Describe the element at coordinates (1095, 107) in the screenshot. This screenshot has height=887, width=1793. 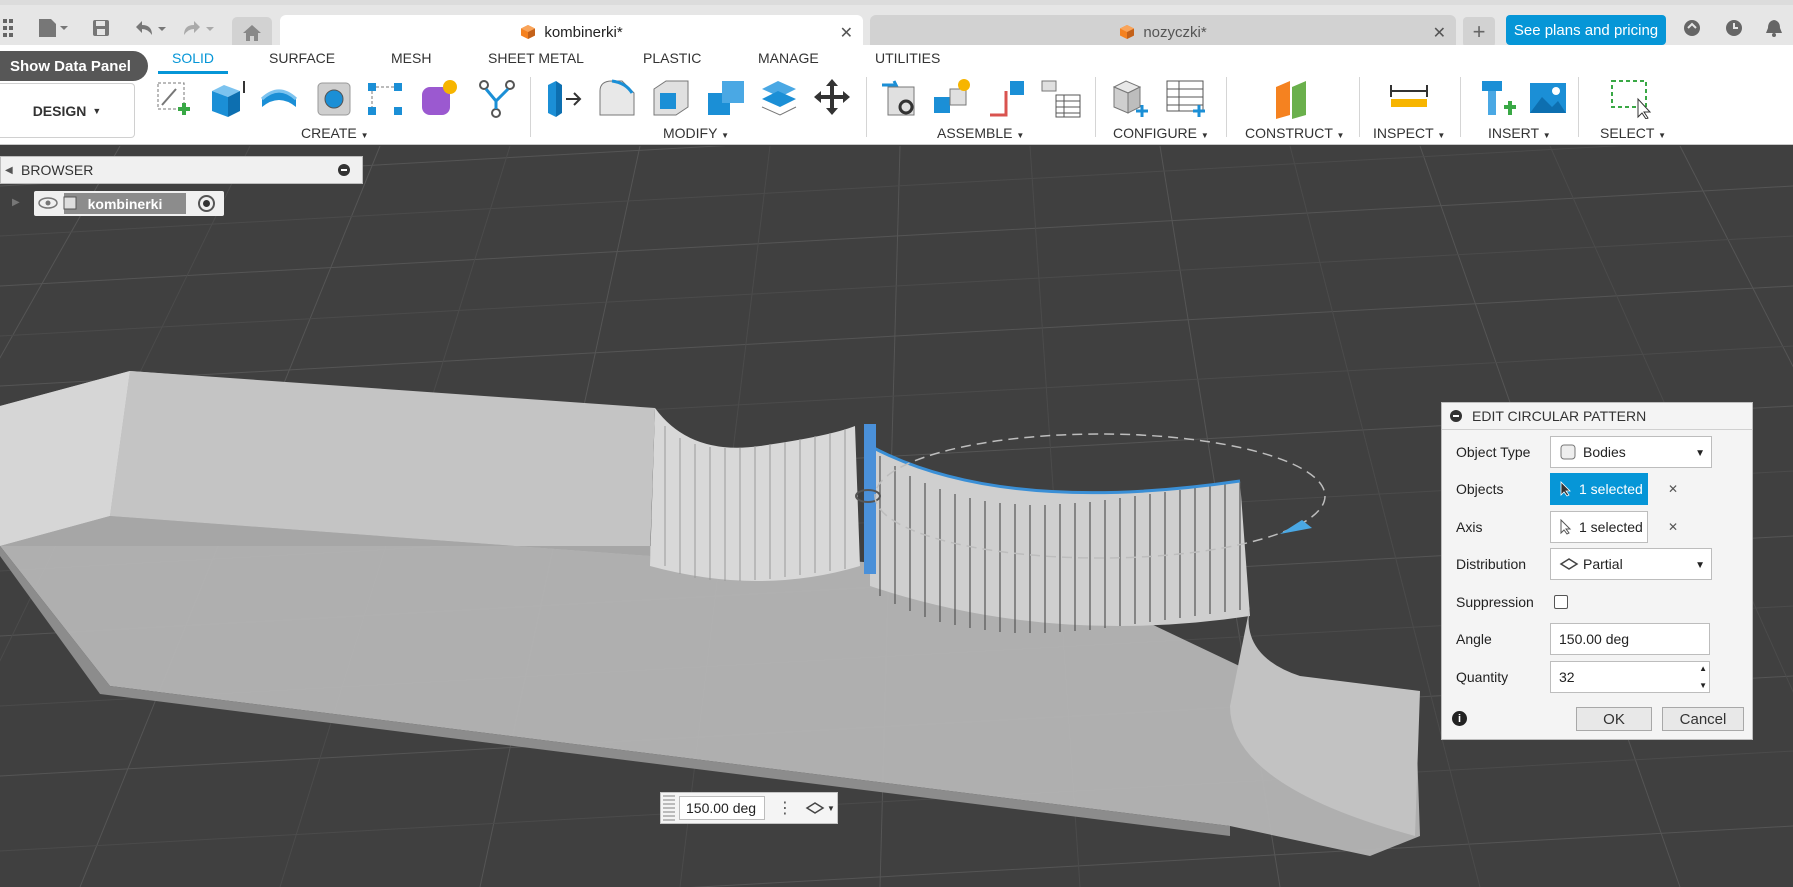
I see `group-separator` at that location.